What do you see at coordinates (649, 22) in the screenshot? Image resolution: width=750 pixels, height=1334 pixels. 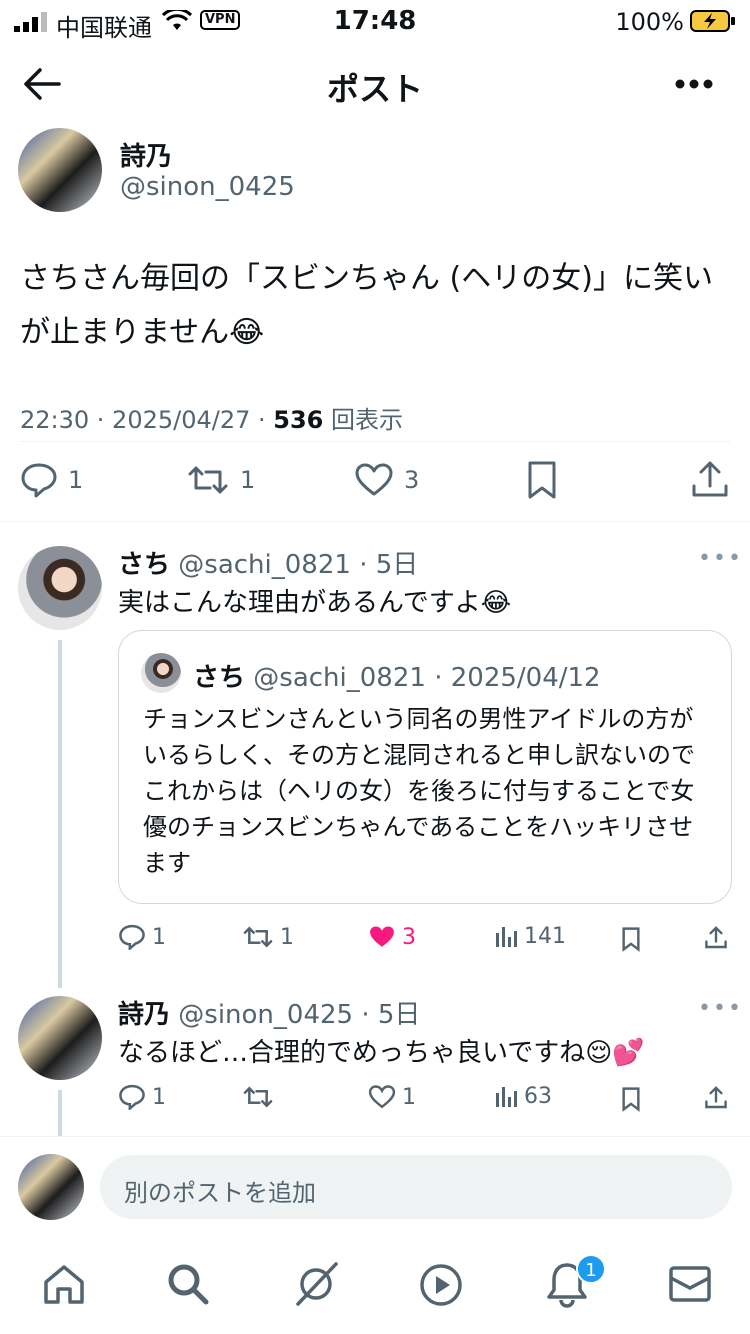 I see `battery-percent: 100%` at bounding box center [649, 22].